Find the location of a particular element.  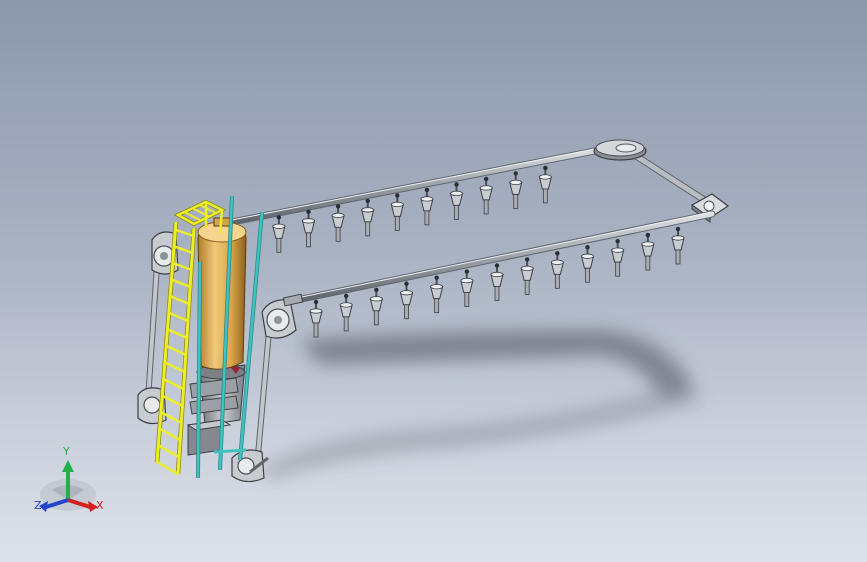

back-corner-pulley is located at coordinates (620, 150).